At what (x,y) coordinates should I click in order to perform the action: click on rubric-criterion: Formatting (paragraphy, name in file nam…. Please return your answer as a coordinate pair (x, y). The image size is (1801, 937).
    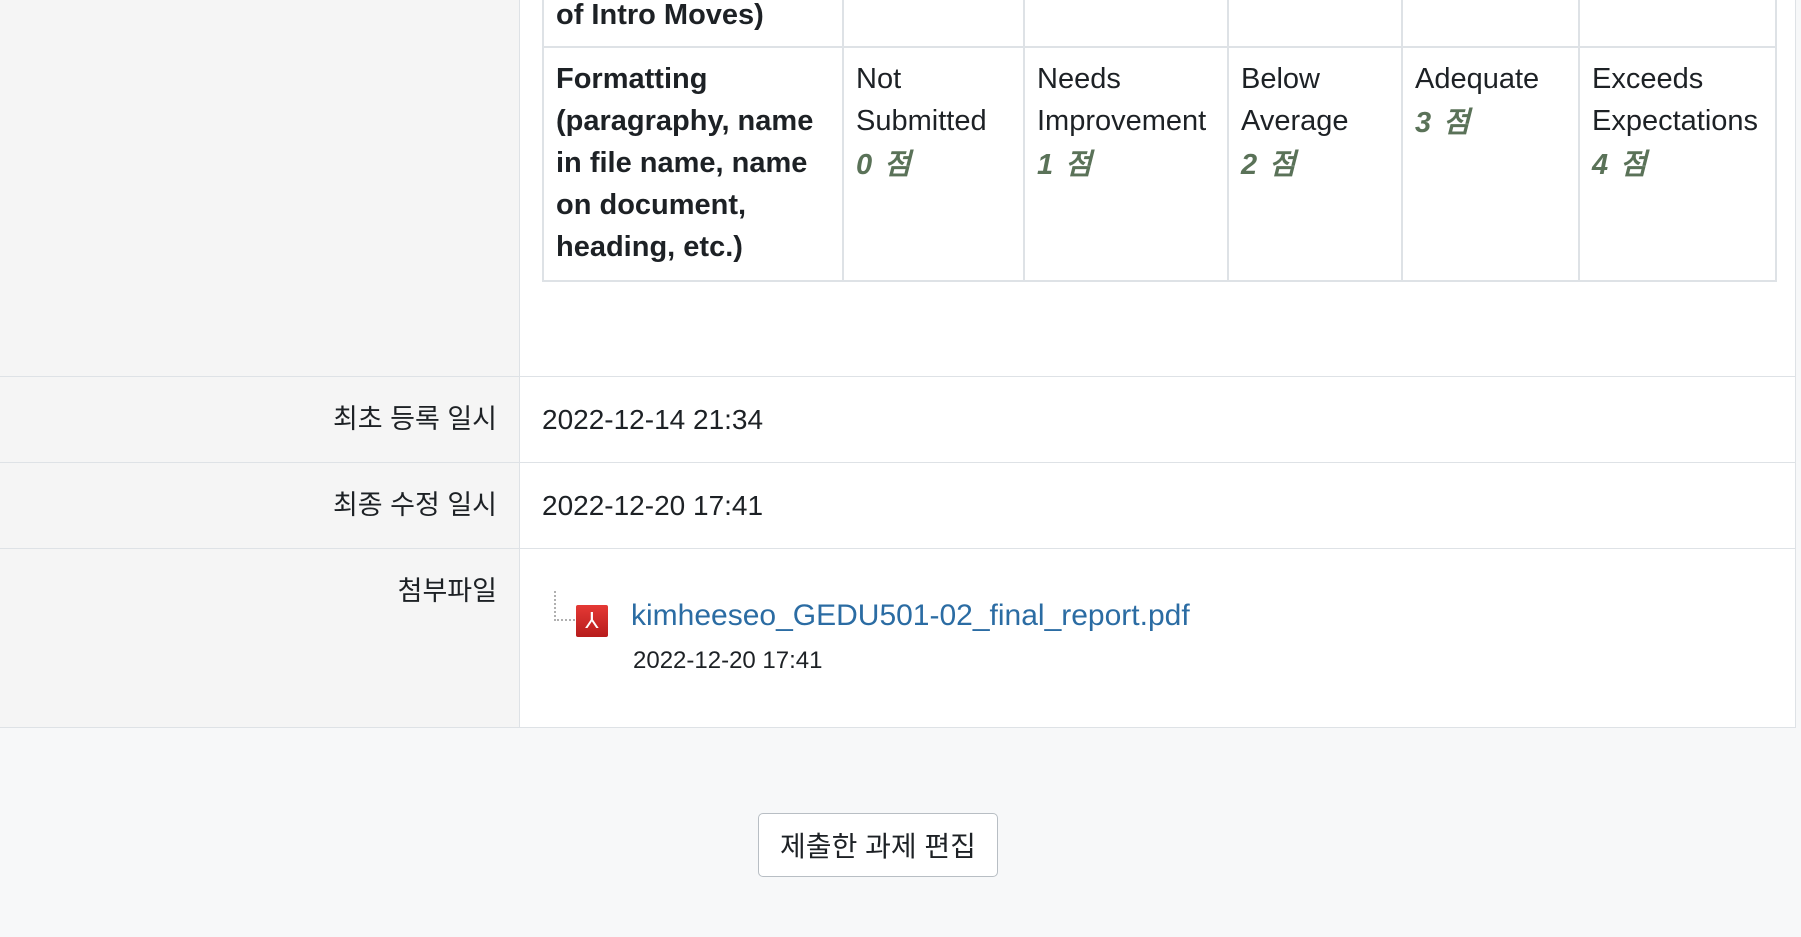
    Looking at the image, I should click on (693, 164).